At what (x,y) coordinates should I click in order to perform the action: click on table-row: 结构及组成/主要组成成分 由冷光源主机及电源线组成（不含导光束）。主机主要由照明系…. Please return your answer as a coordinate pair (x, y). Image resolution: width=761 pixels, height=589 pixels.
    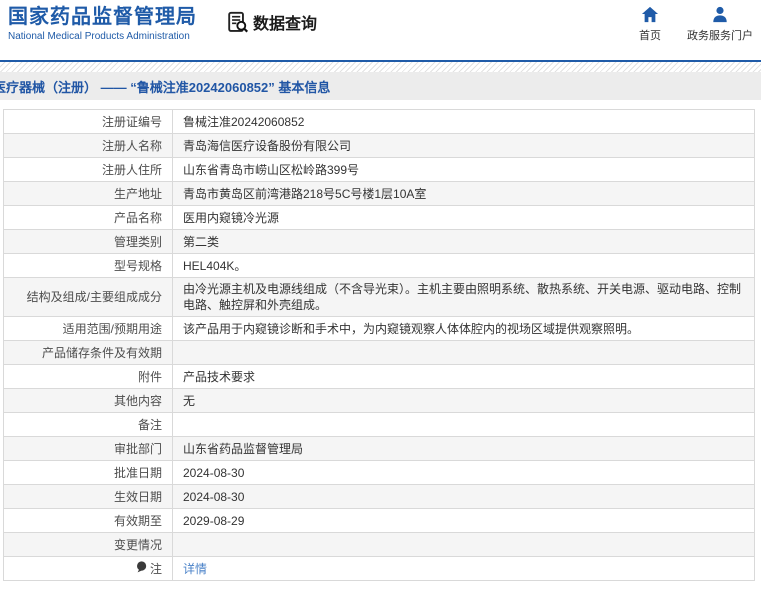
    Looking at the image, I should click on (379, 297).